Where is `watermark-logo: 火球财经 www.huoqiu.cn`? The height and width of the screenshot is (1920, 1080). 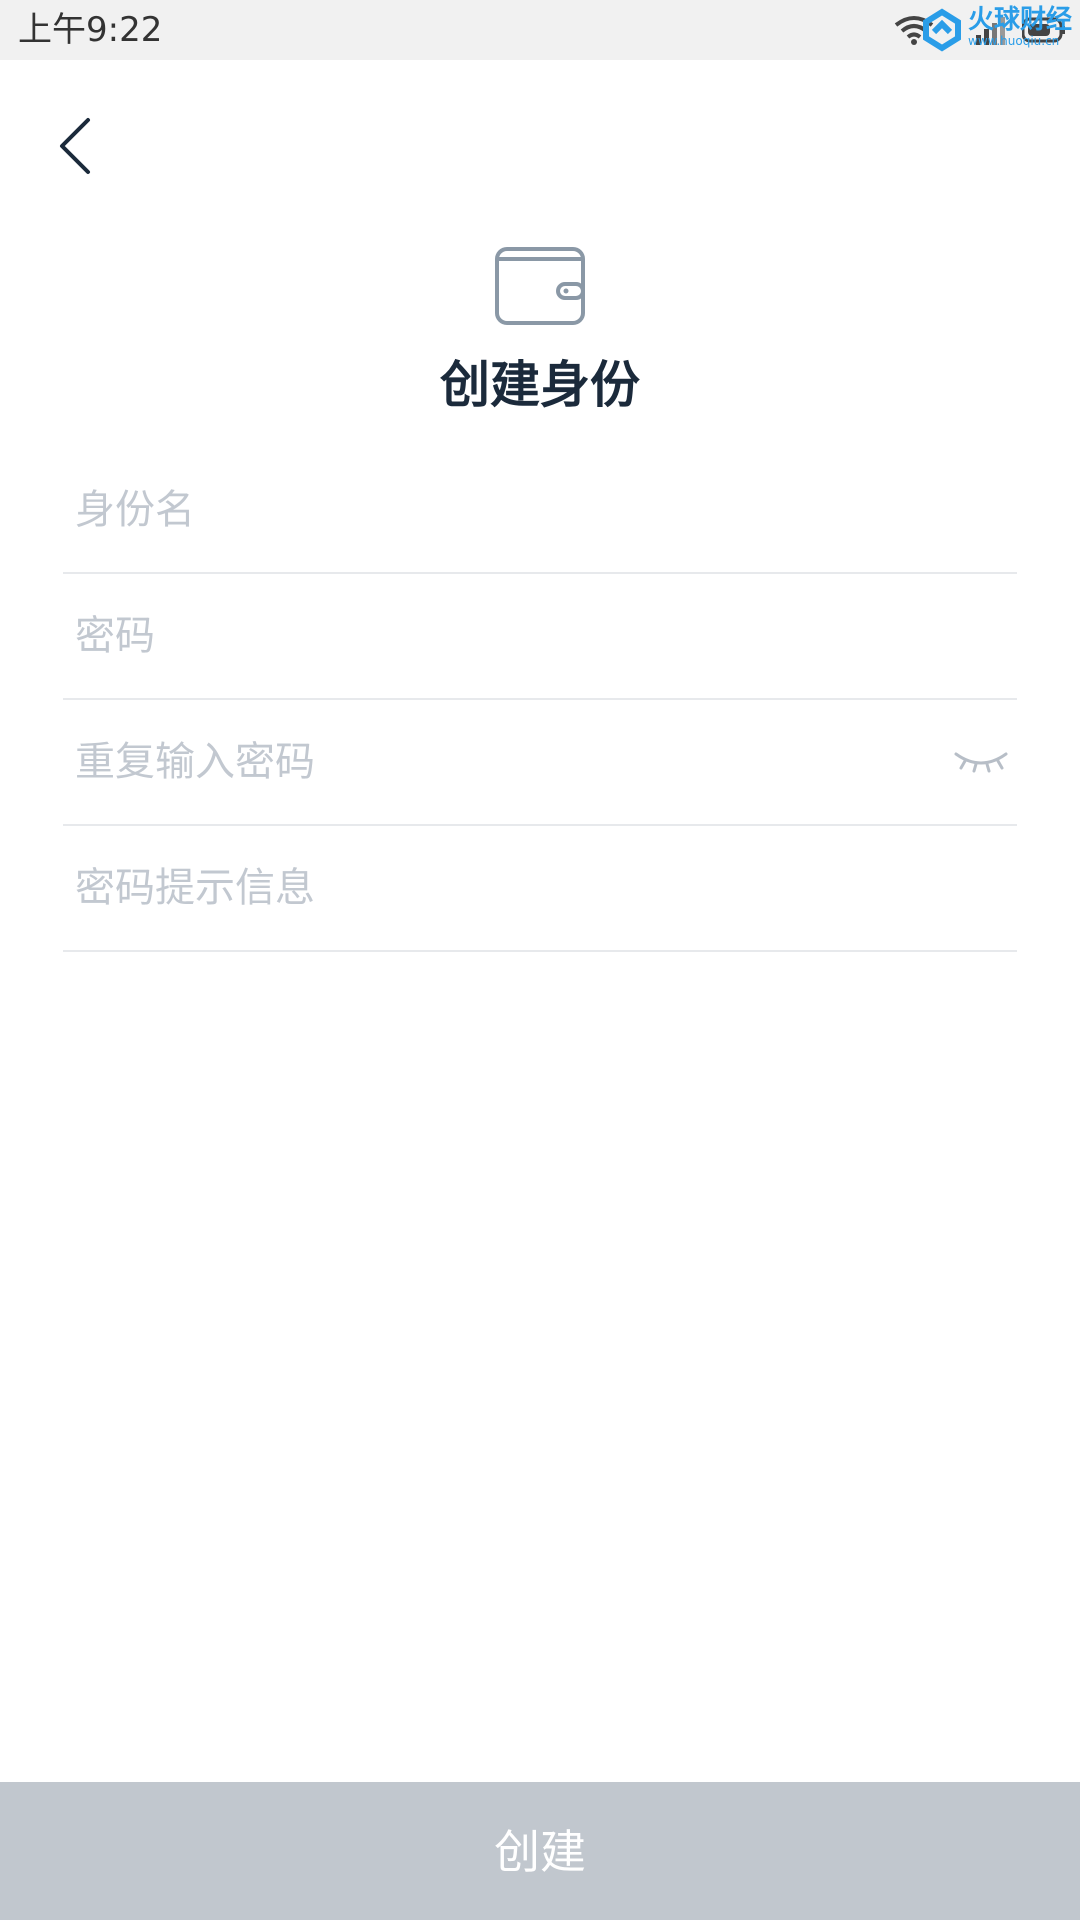 watermark-logo: 火球财经 www.huoqiu.cn is located at coordinates (996, 29).